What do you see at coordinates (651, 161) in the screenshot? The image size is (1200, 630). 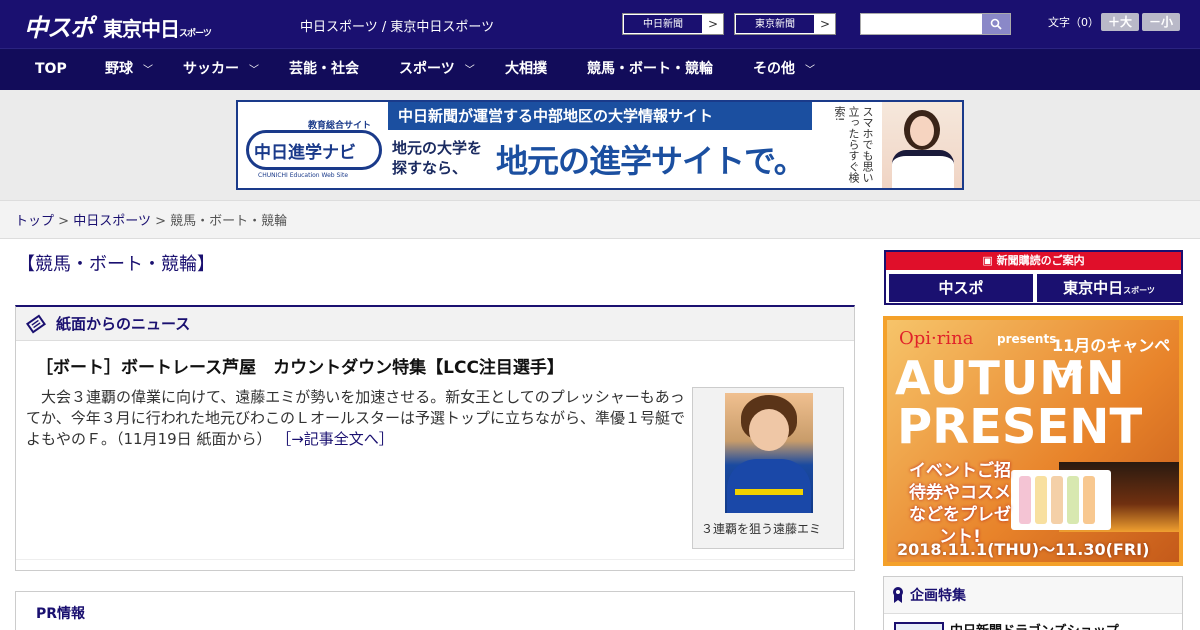 I see `banner-headline: 地元の進学サイトで。` at bounding box center [651, 161].